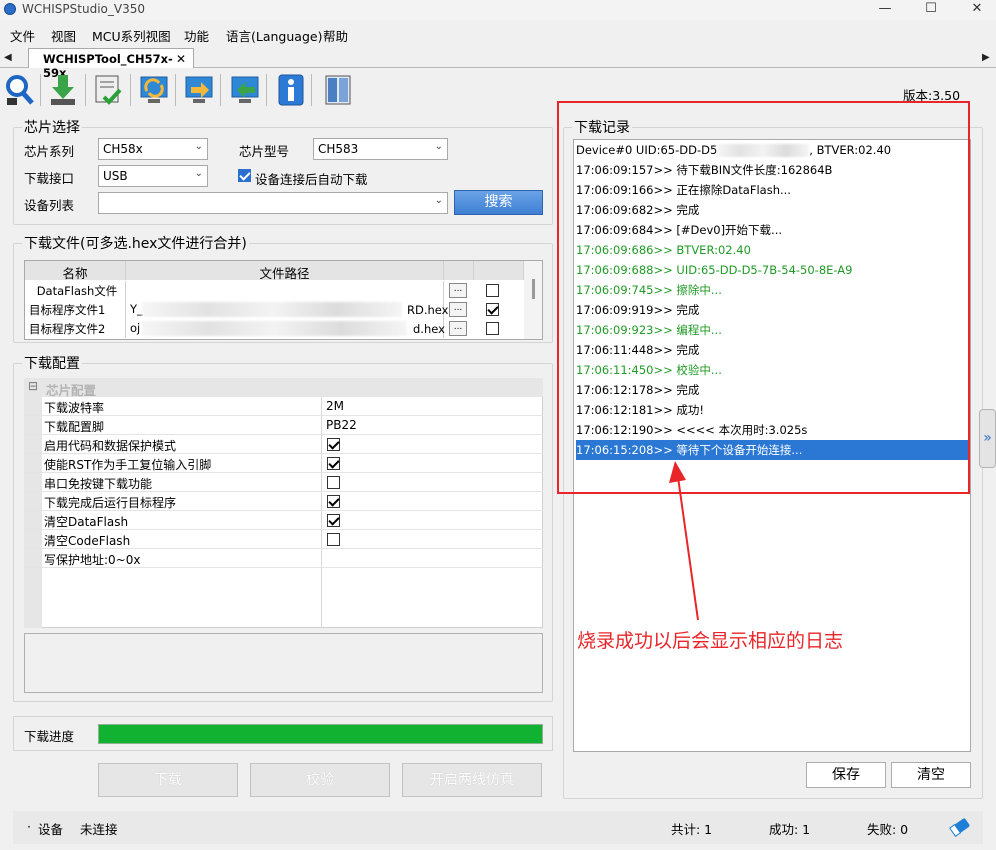  What do you see at coordinates (128, 465) in the screenshot?
I see `property-name: 使能RST作为手工复位输入引脚` at bounding box center [128, 465].